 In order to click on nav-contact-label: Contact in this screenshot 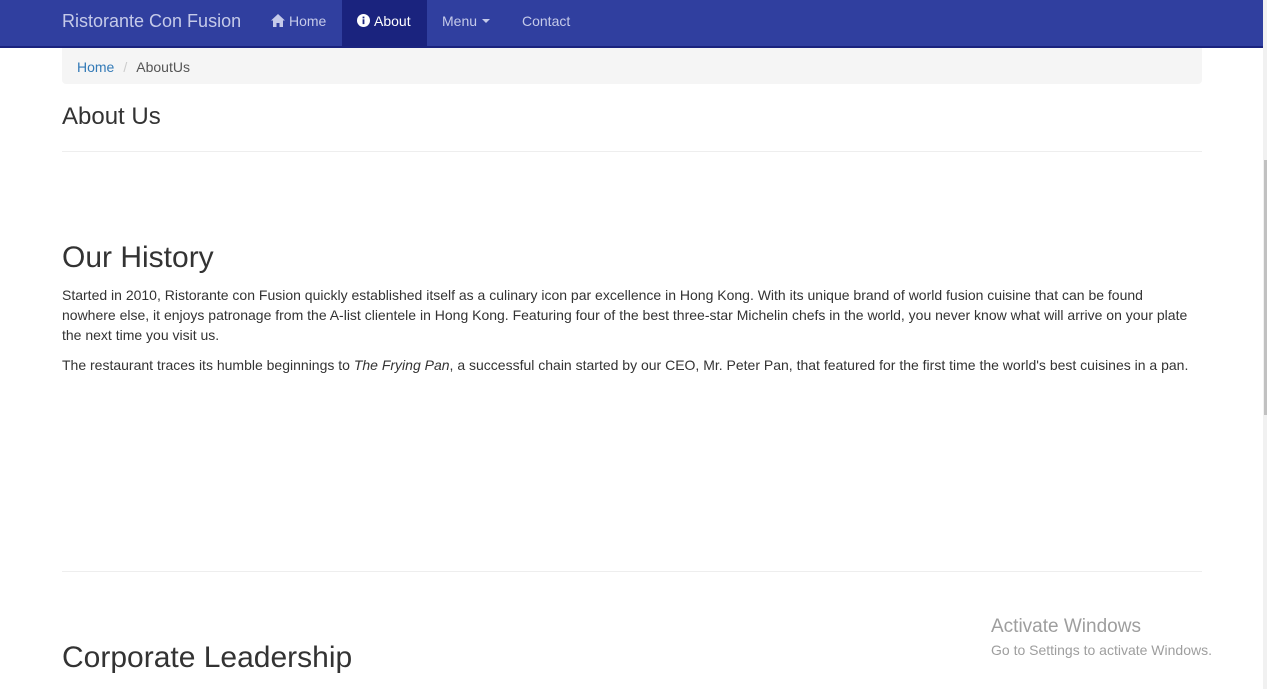, I will do `click(546, 21)`.